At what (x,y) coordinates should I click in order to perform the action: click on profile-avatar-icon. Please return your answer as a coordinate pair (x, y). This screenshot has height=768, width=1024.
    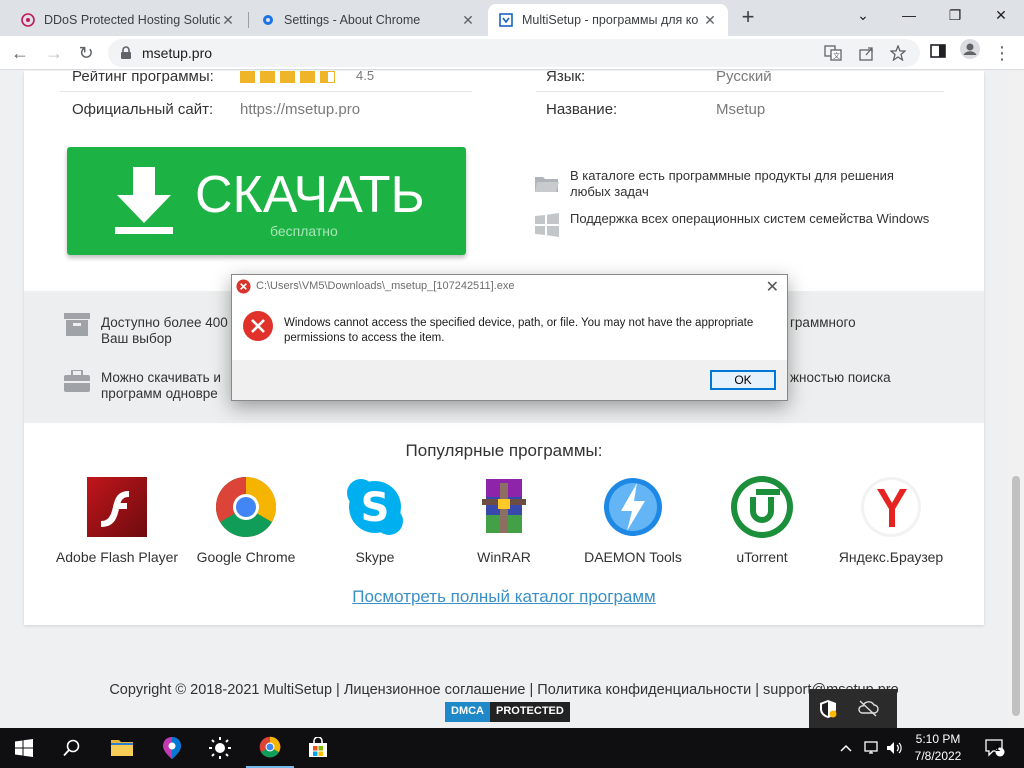
    Looking at the image, I should click on (970, 53).